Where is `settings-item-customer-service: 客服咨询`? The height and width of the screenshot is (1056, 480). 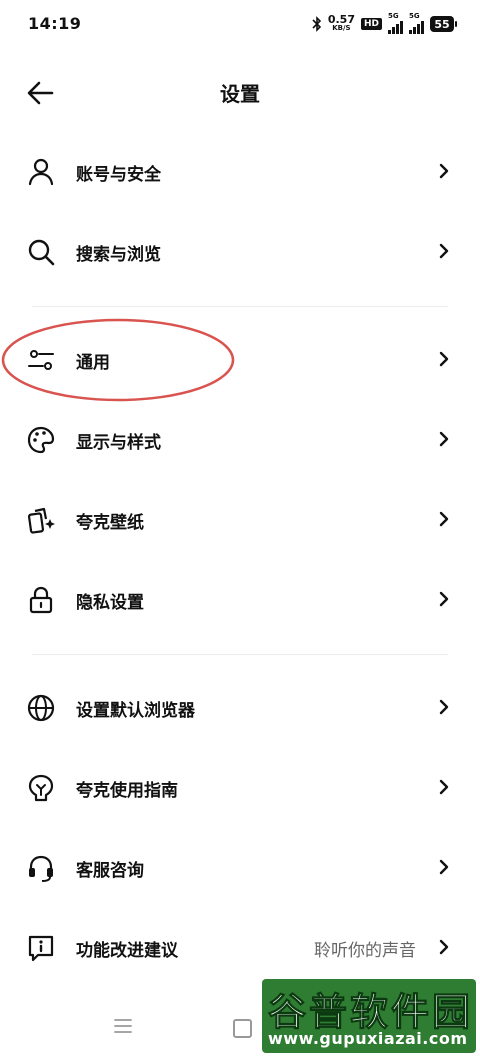
settings-item-customer-service: 客服咨询 is located at coordinates (240, 868).